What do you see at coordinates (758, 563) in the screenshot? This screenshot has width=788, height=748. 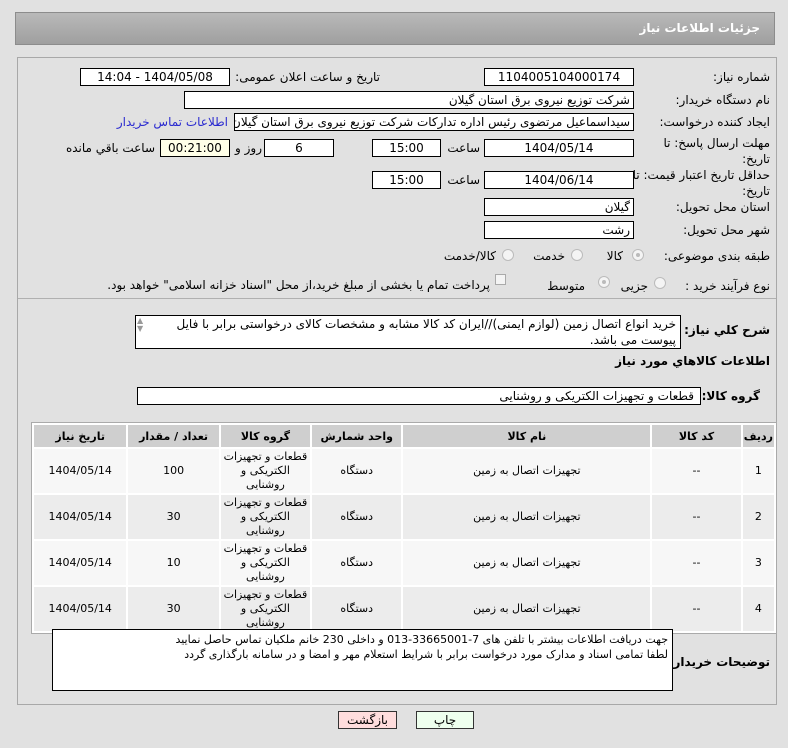 I see `cell-row: 3` at bounding box center [758, 563].